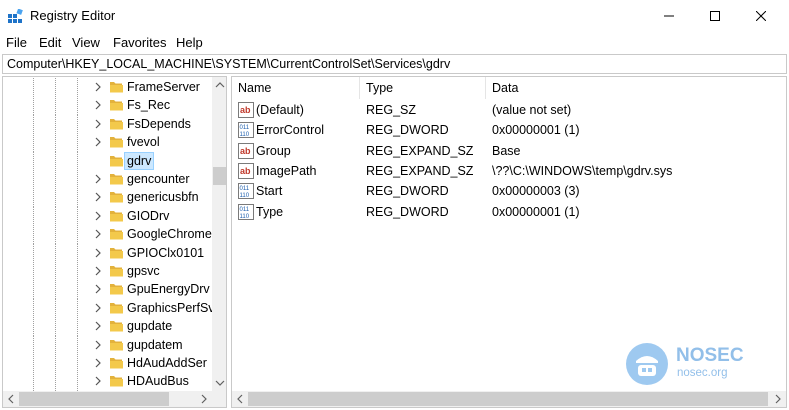  What do you see at coordinates (502, 191) in the screenshot?
I see `value-row-start: 011 110 Start REG_DWORD 0x00000003 (3)` at bounding box center [502, 191].